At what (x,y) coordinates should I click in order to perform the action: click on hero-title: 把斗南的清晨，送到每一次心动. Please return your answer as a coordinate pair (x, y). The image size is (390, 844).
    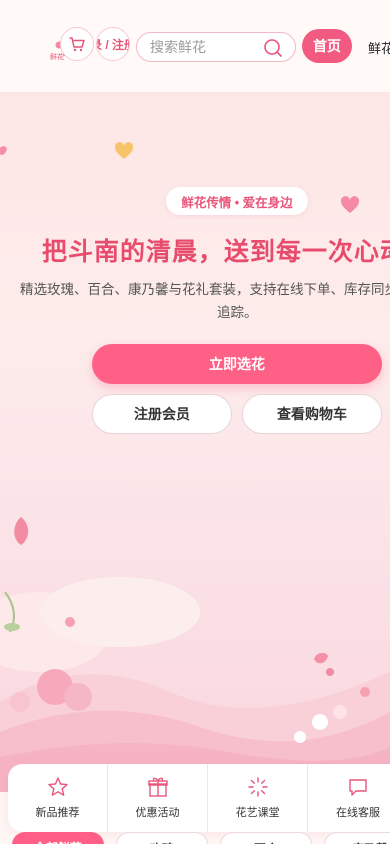
    Looking at the image, I should click on (216, 252).